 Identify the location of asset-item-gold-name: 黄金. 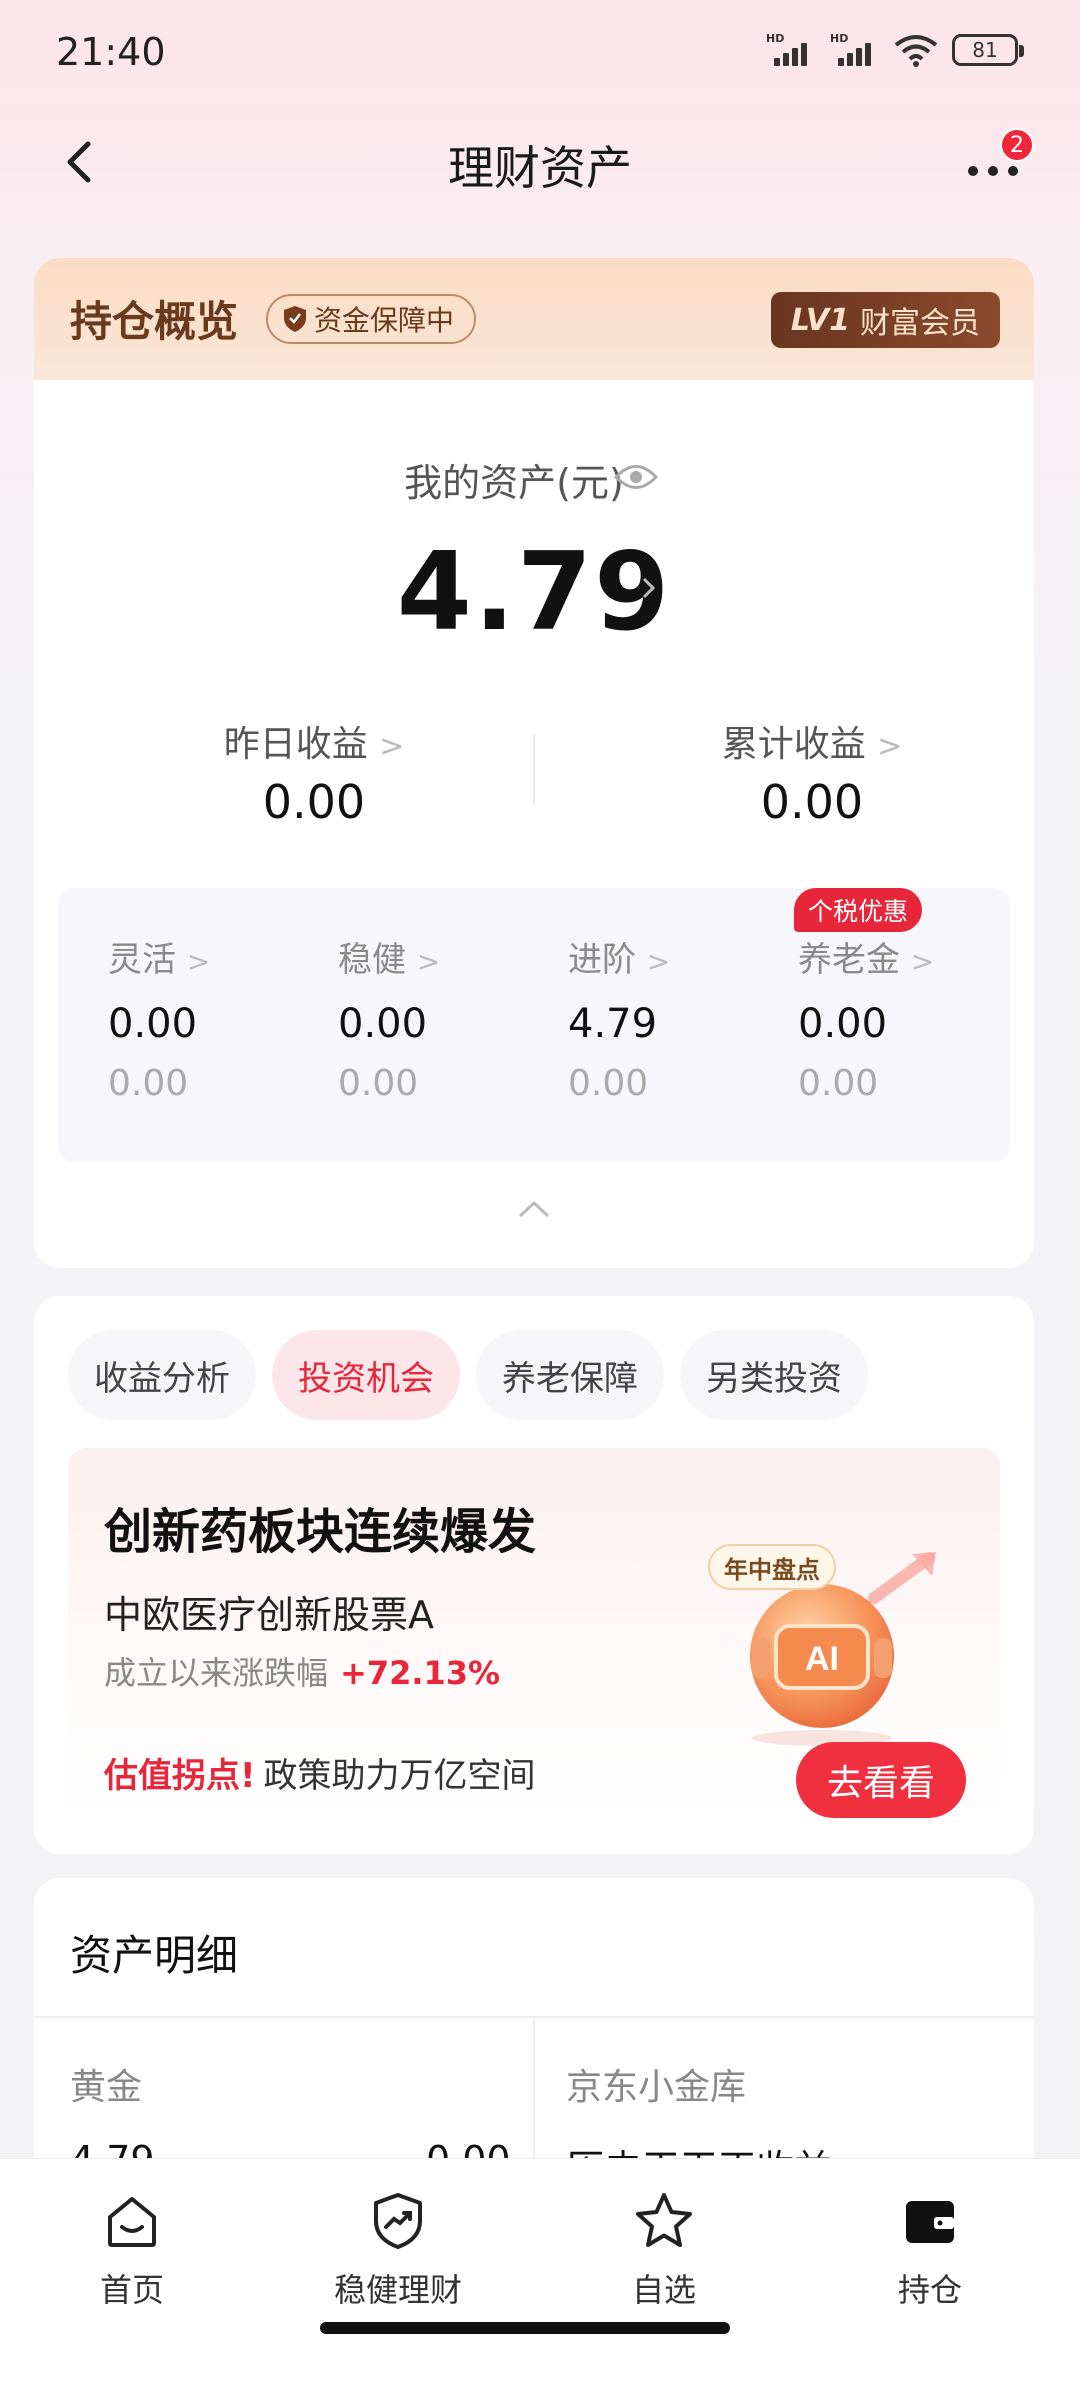
(106, 2084).